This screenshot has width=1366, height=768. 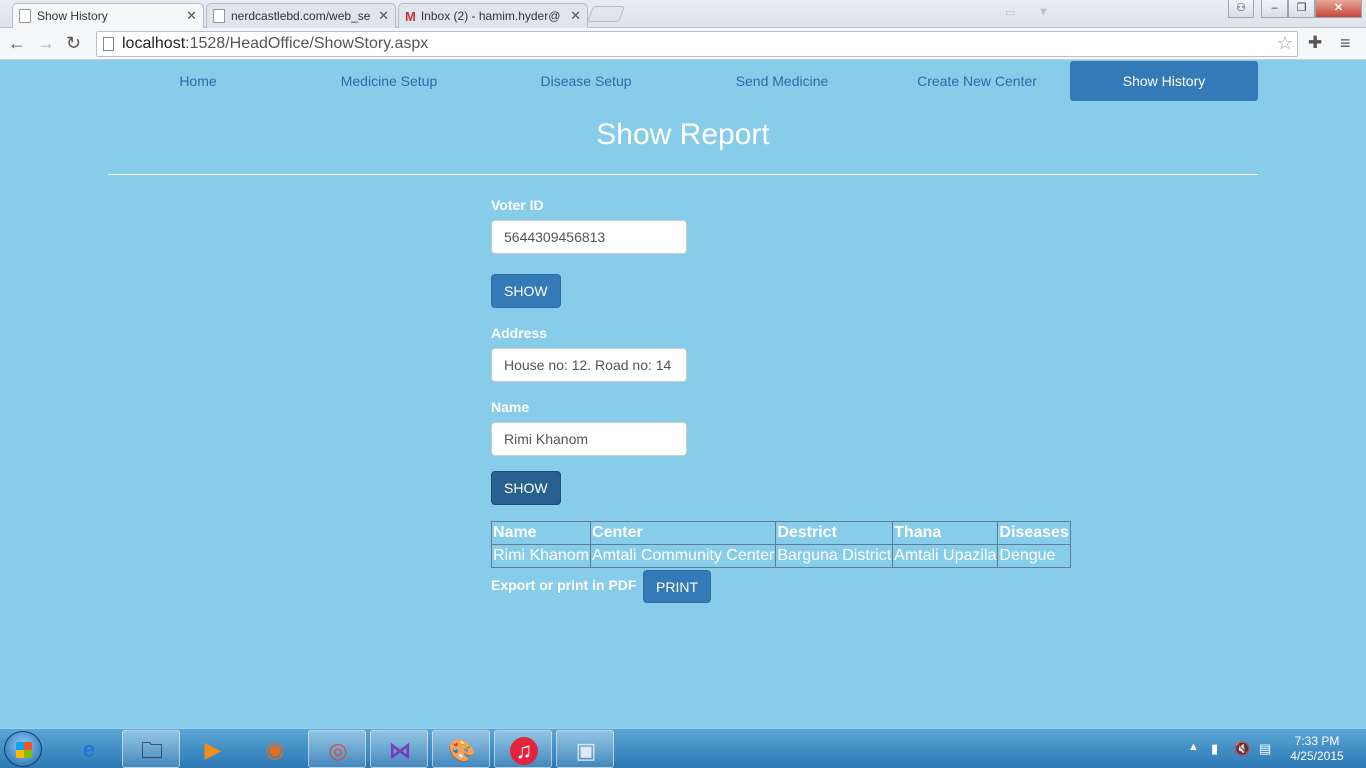 What do you see at coordinates (1285, 43) in the screenshot?
I see `bookmark-star-icon: ☆` at bounding box center [1285, 43].